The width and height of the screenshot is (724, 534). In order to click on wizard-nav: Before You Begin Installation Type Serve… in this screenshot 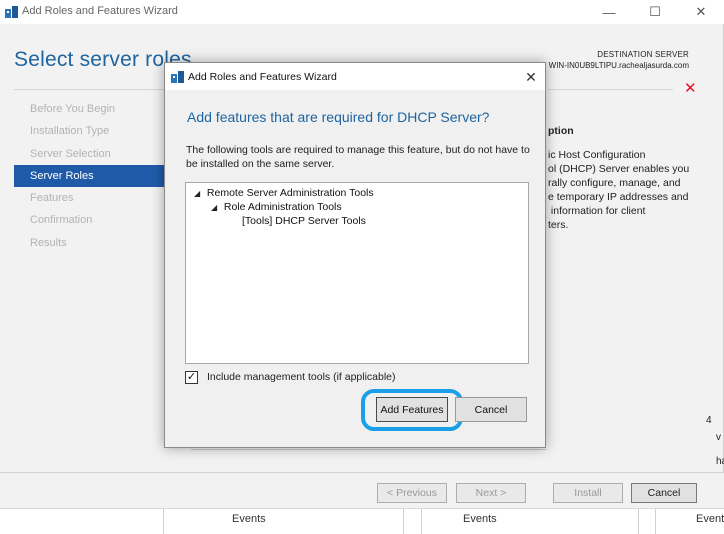, I will do `click(89, 176)`.